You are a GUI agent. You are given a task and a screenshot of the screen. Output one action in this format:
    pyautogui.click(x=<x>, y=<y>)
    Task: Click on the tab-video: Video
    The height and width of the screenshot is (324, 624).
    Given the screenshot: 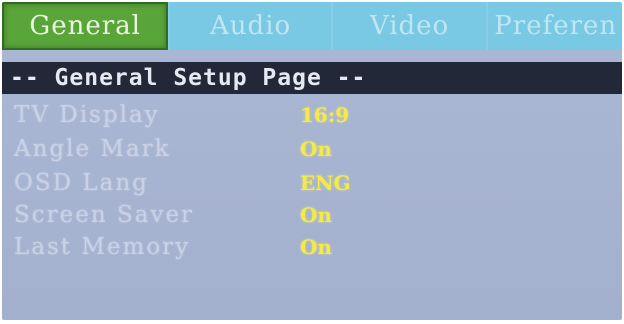 What is the action you would take?
    pyautogui.click(x=409, y=26)
    